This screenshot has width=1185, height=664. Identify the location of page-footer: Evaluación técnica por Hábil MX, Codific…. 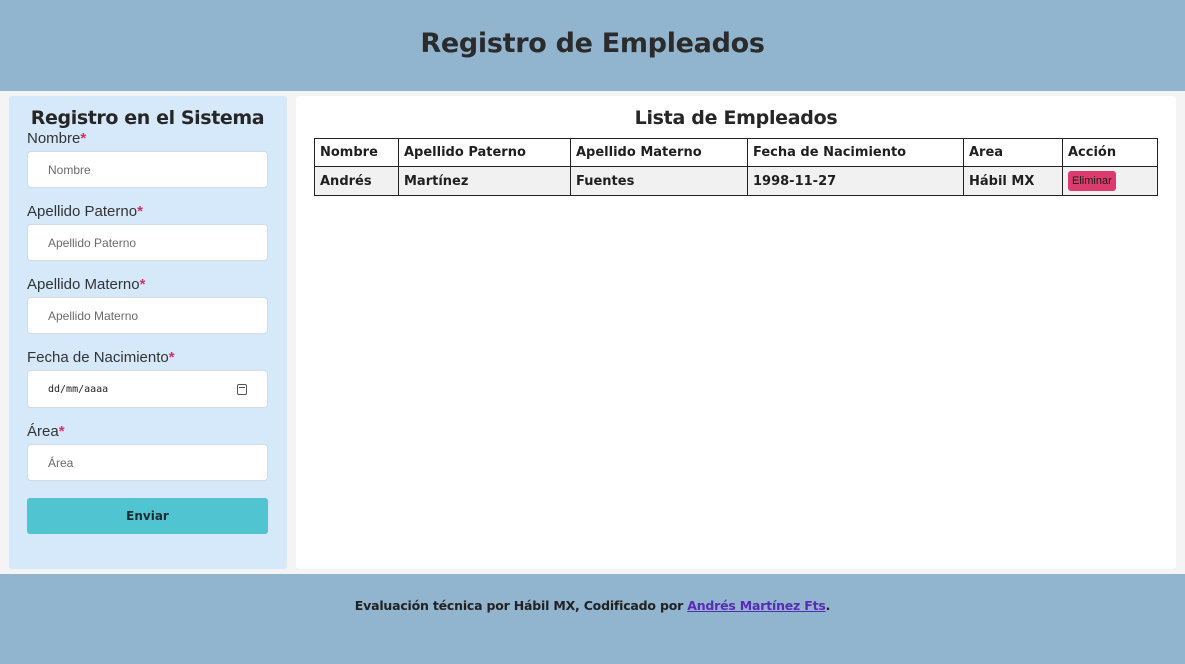
(592, 619).